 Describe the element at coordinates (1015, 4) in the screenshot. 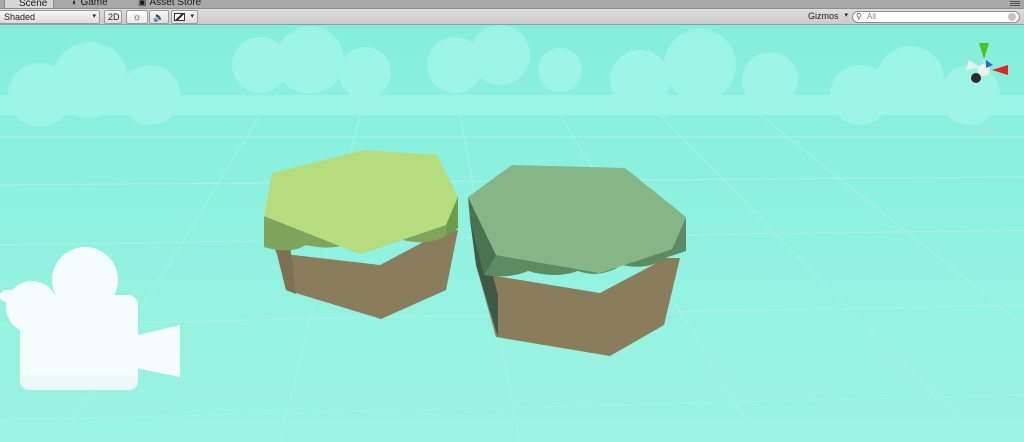

I see `tab-menu-icon` at that location.